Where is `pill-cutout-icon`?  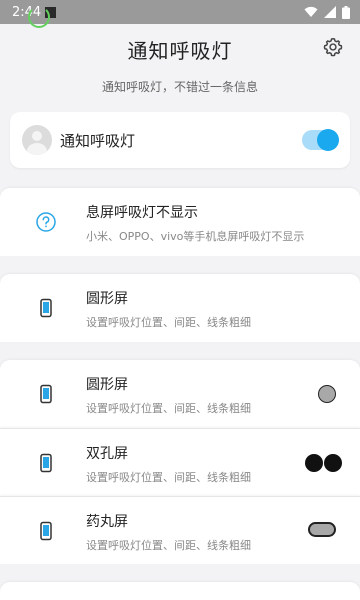
pill-cutout-icon is located at coordinates (322, 529).